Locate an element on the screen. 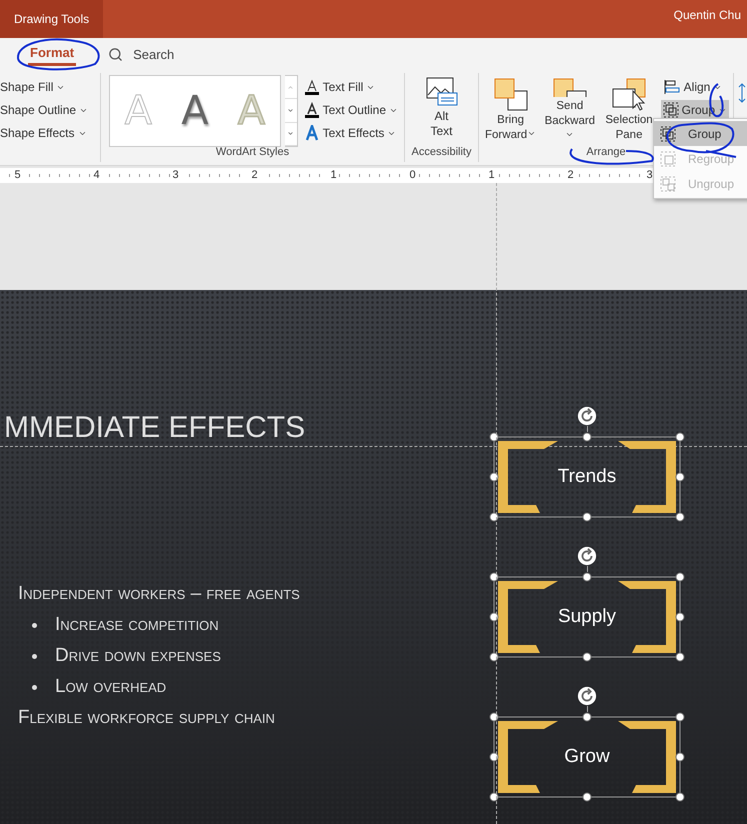  search-field: Search is located at coordinates (153, 54).